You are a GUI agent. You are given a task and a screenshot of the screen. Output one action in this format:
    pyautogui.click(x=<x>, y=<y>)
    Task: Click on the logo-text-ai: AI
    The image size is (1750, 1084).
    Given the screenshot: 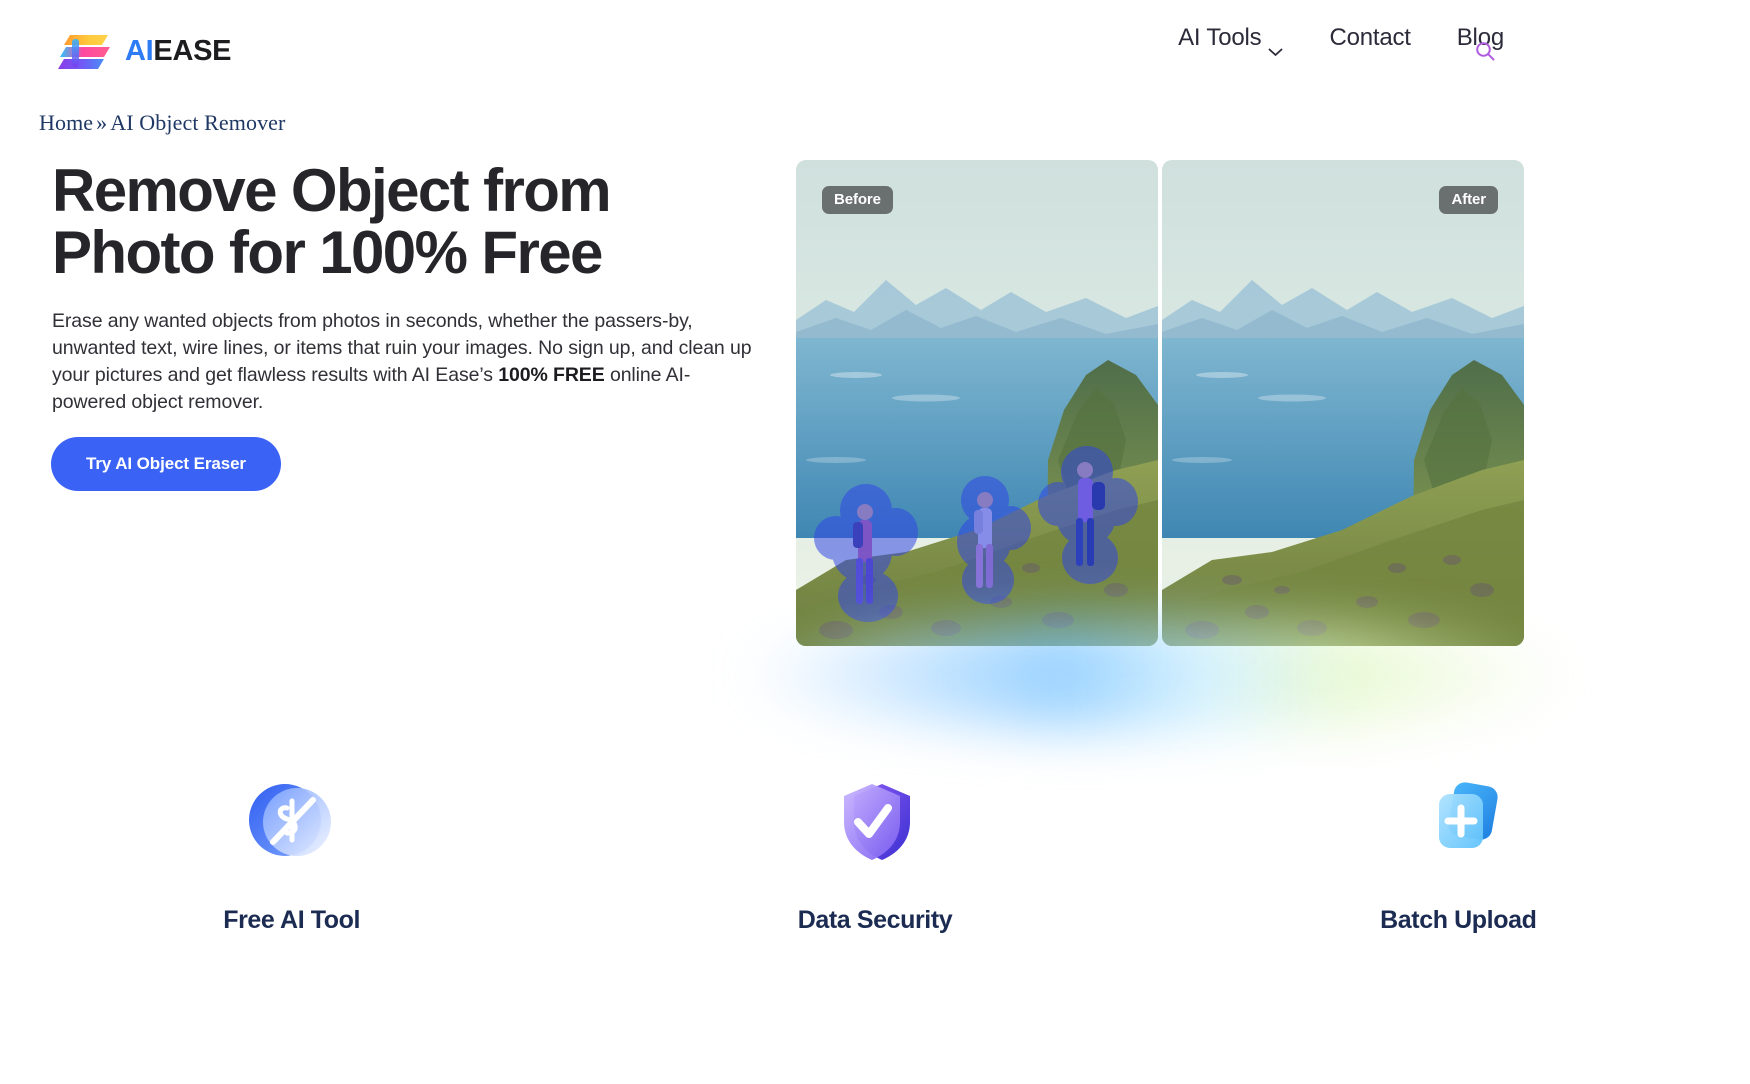 What is the action you would take?
    pyautogui.click(x=139, y=50)
    